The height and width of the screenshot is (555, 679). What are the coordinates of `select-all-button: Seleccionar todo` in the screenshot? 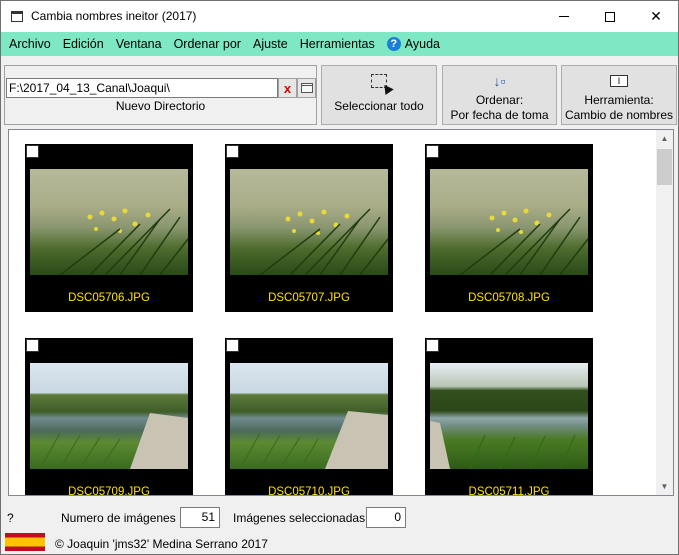 It's located at (379, 95).